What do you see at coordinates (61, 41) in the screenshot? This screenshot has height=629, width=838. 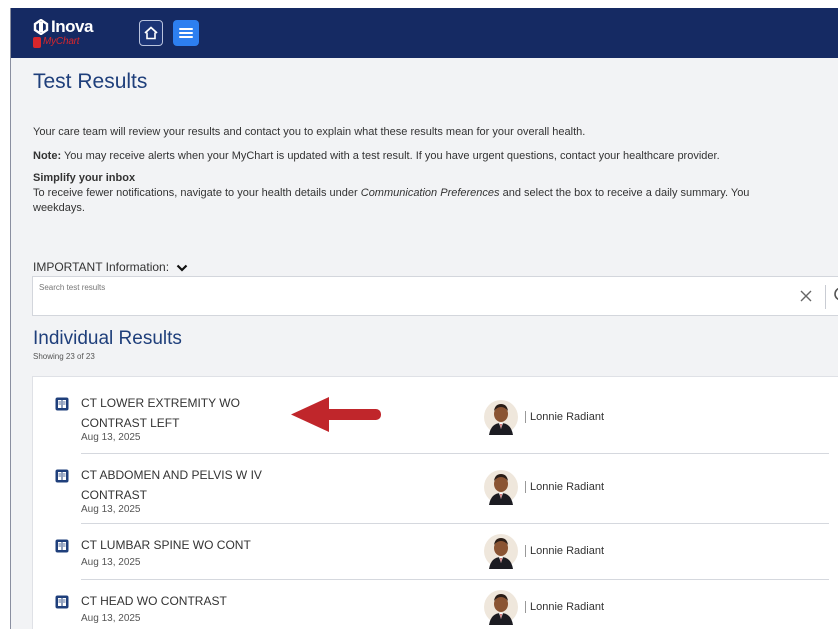 I see `brand-subname: MyChart` at bounding box center [61, 41].